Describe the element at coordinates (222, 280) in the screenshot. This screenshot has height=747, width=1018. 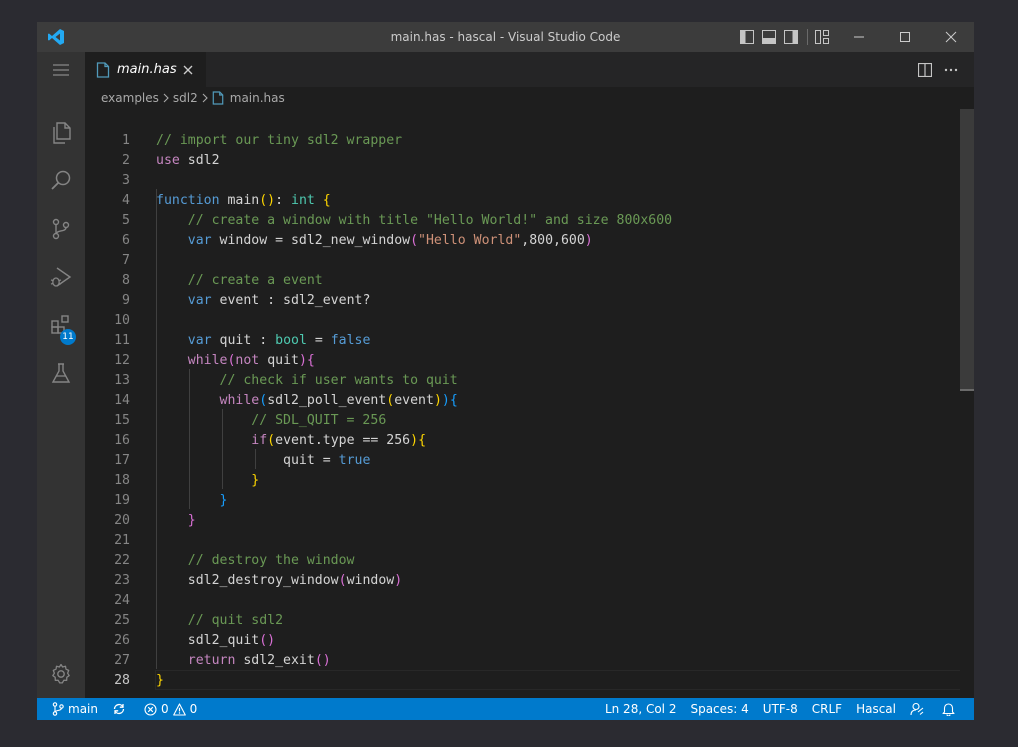
I see `code-line: 8 // create a event` at that location.